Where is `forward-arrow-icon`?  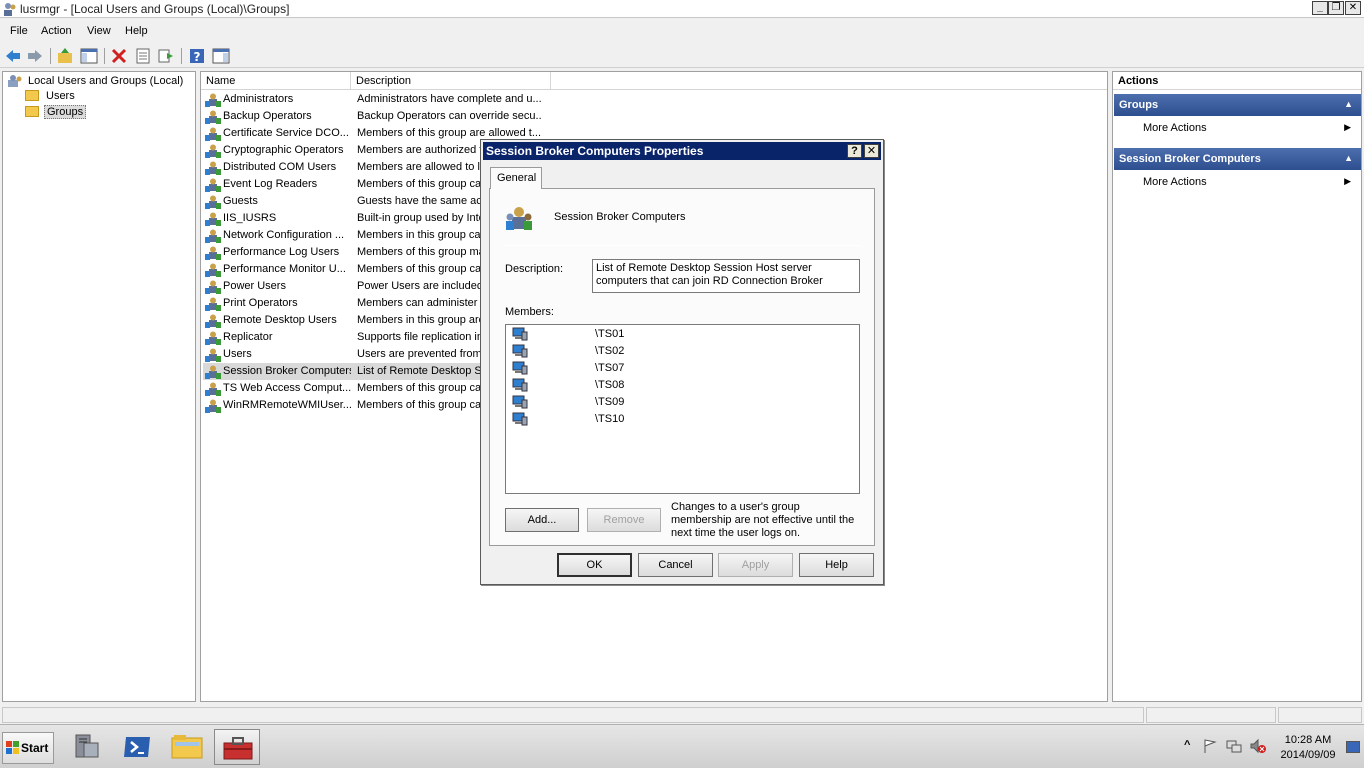
forward-arrow-icon is located at coordinates (35, 56).